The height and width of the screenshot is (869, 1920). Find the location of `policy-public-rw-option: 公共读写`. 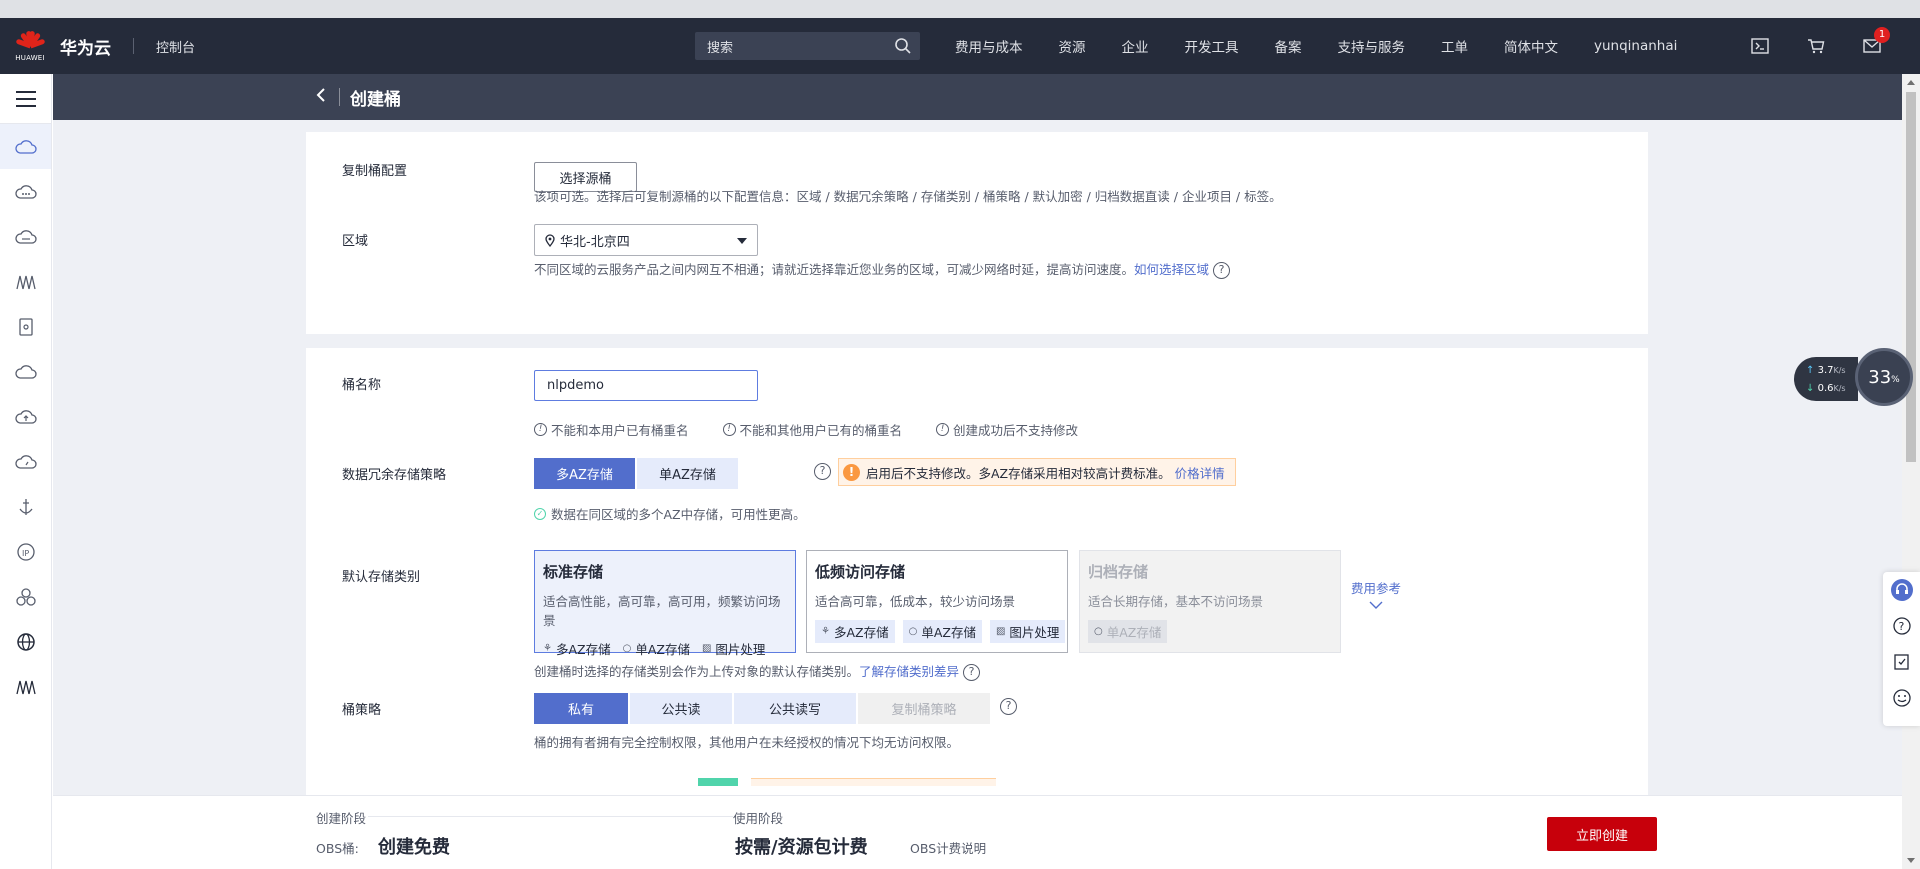

policy-public-rw-option: 公共读写 is located at coordinates (795, 708).